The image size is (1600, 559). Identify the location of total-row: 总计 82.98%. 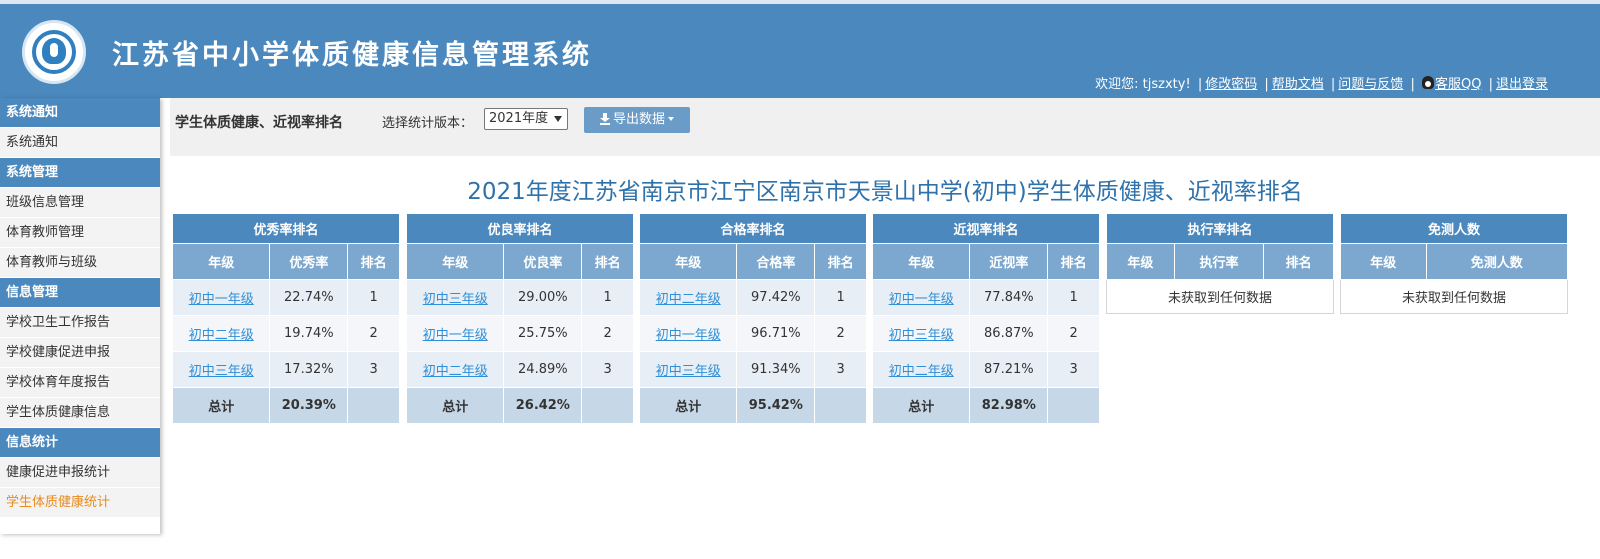
(985, 405).